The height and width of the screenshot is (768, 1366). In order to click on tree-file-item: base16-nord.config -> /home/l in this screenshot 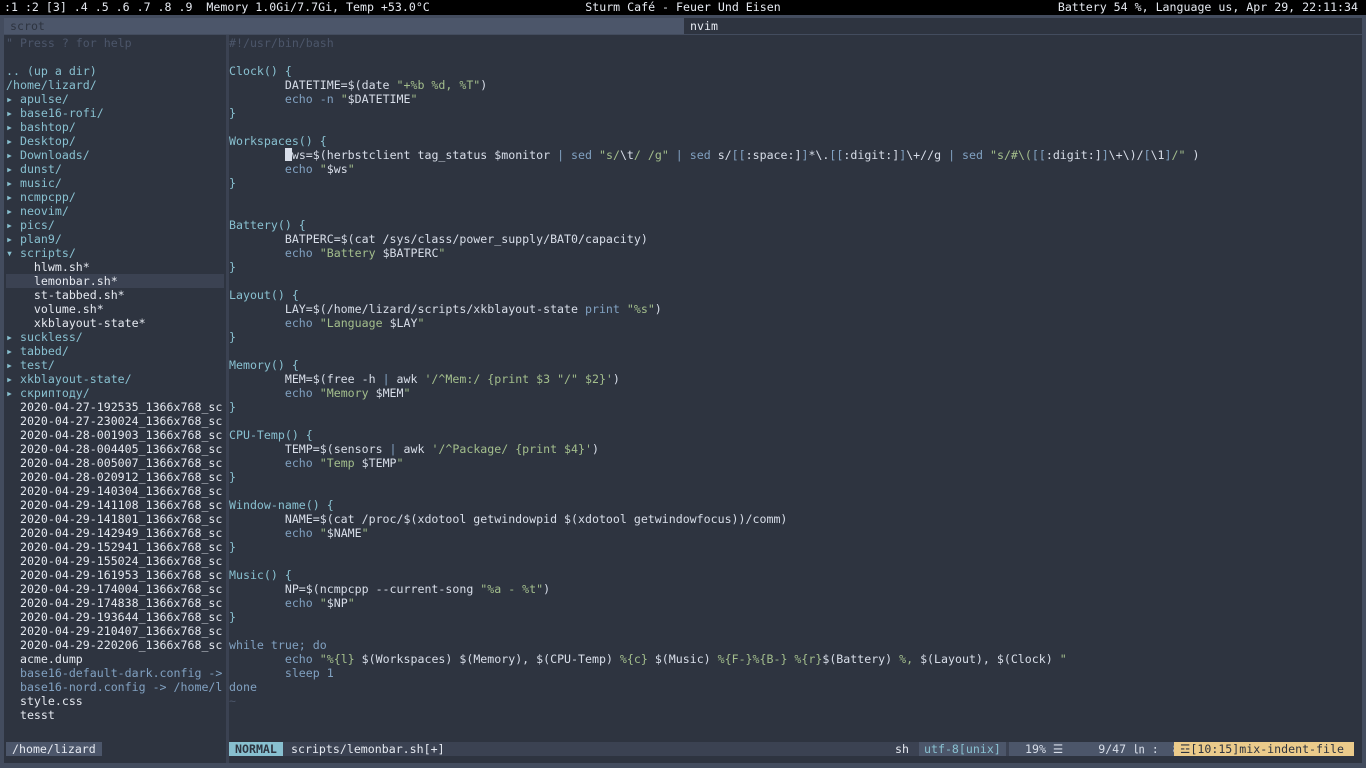, I will do `click(115, 687)`.